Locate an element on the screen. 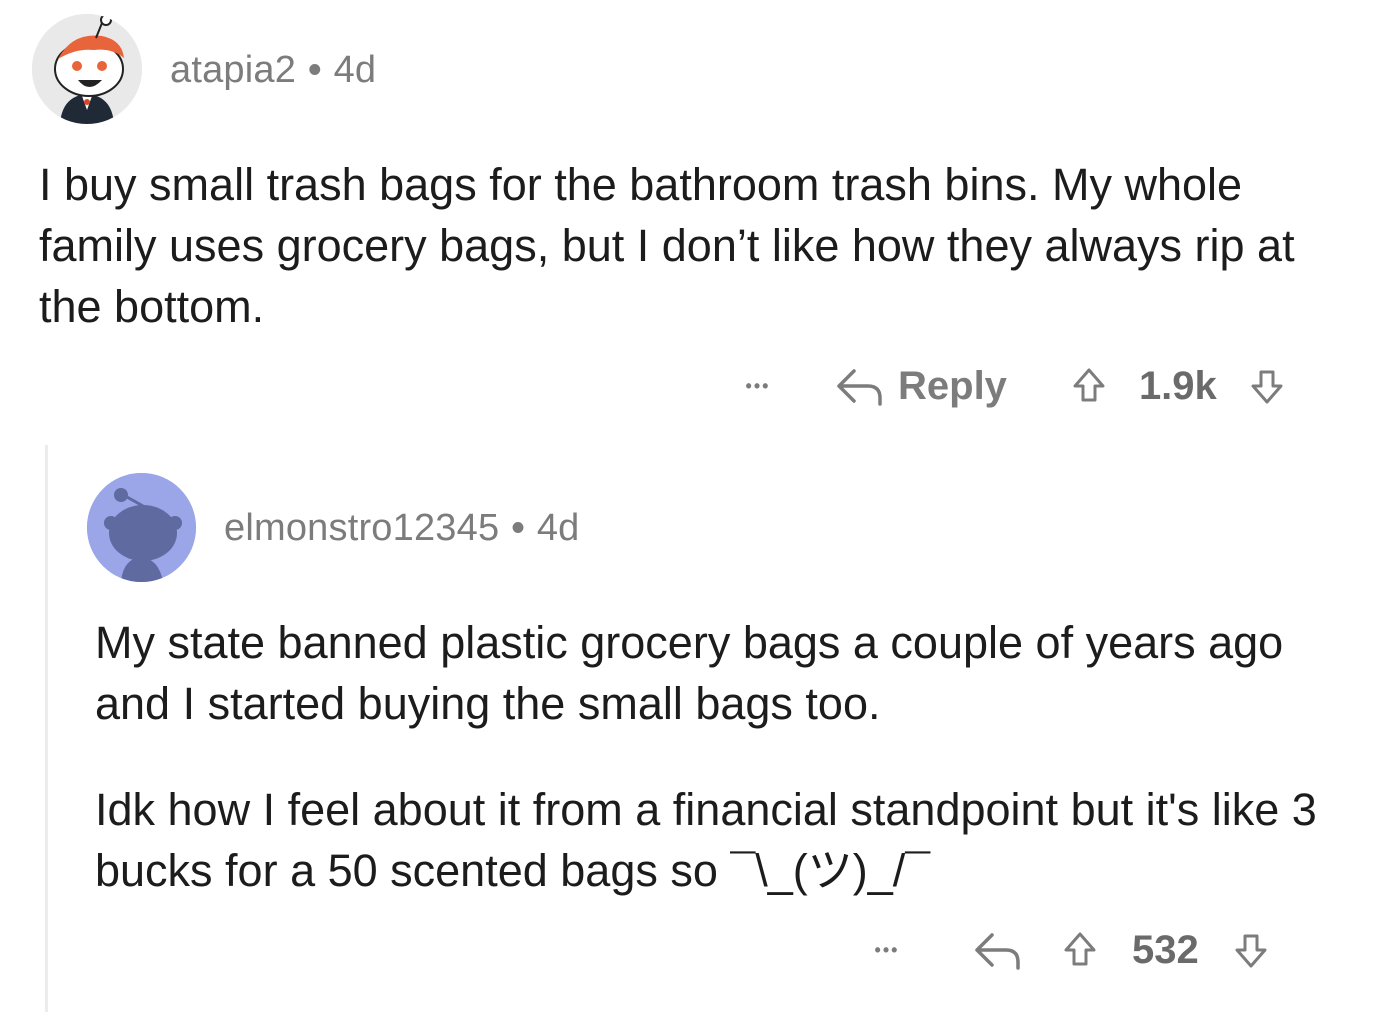 The image size is (1380, 1012). comment-actions: ••• 532 is located at coordinates (1065, 950).